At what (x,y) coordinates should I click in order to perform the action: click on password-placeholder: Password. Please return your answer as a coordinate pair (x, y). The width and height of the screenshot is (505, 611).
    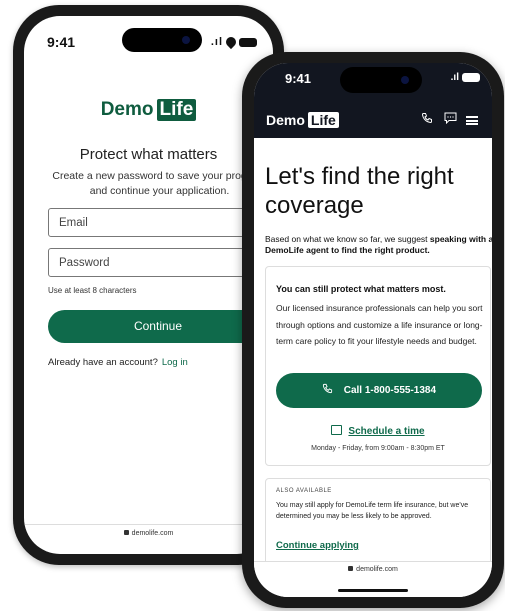
    Looking at the image, I should click on (84, 263).